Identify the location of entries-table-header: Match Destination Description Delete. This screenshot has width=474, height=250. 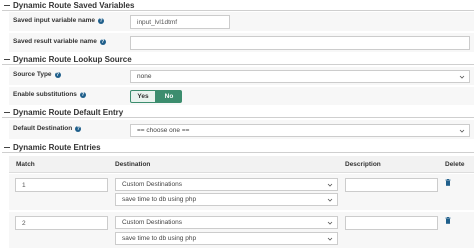
(241, 164).